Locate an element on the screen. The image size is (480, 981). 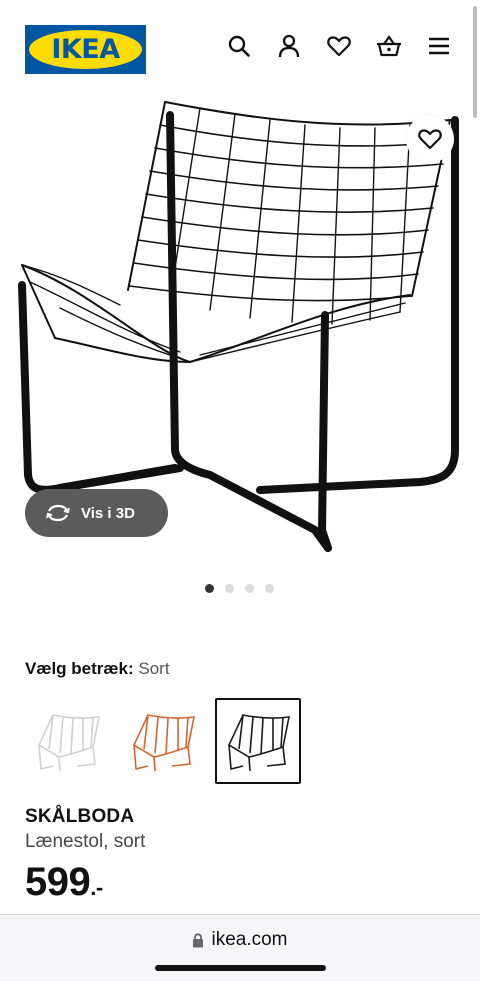
user-icon is located at coordinates (289, 46).